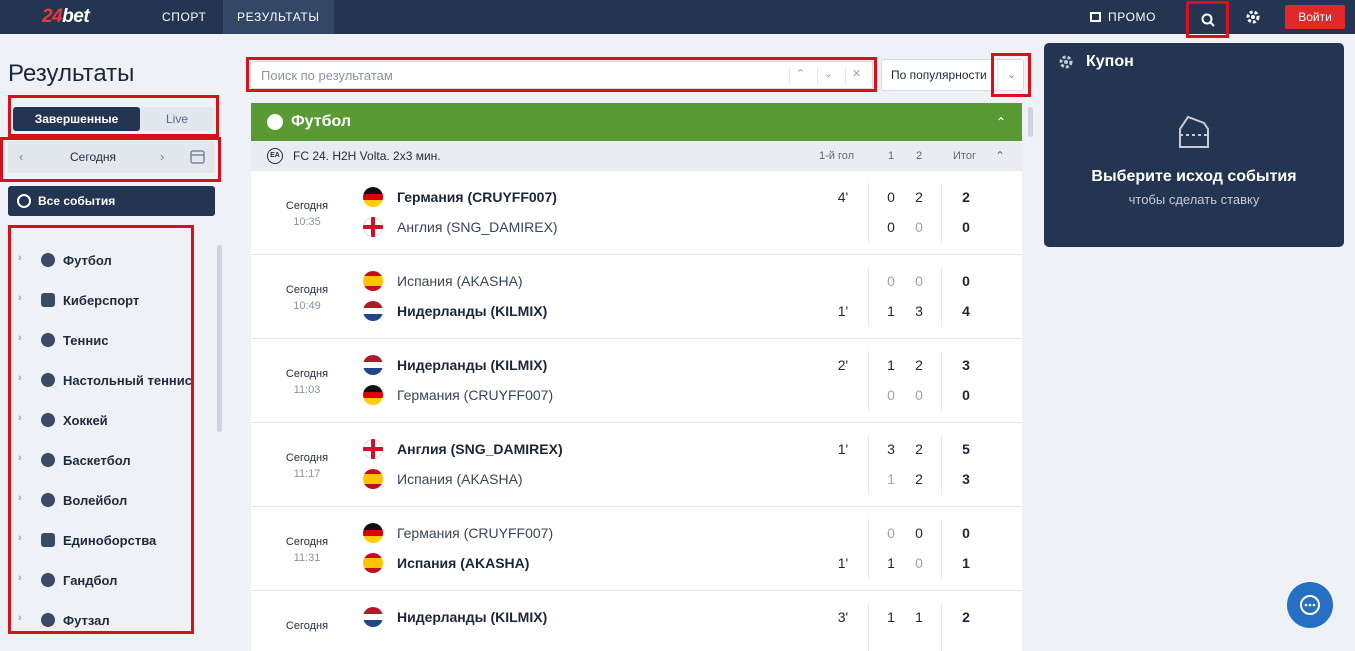 The height and width of the screenshot is (651, 1355). What do you see at coordinates (1011, 75) in the screenshot?
I see `highlight-sort-dropdown` at bounding box center [1011, 75].